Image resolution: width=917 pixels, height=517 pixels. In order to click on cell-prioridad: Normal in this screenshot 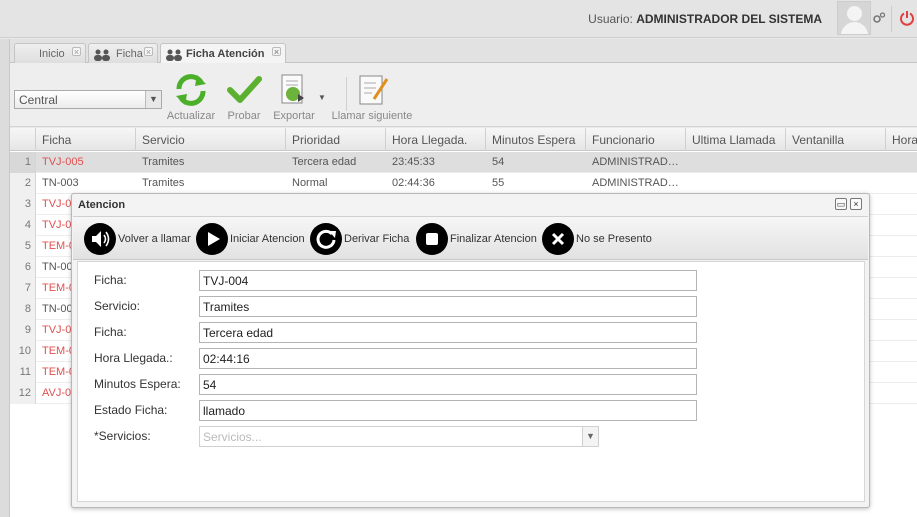, I will do `click(310, 183)`.